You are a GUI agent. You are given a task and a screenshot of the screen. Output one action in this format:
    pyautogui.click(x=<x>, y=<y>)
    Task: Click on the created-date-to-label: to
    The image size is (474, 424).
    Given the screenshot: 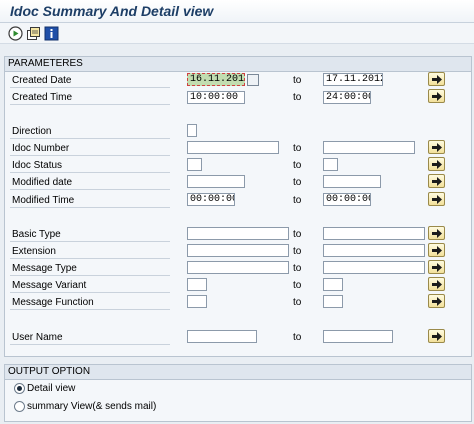 What is the action you would take?
    pyautogui.click(x=297, y=80)
    